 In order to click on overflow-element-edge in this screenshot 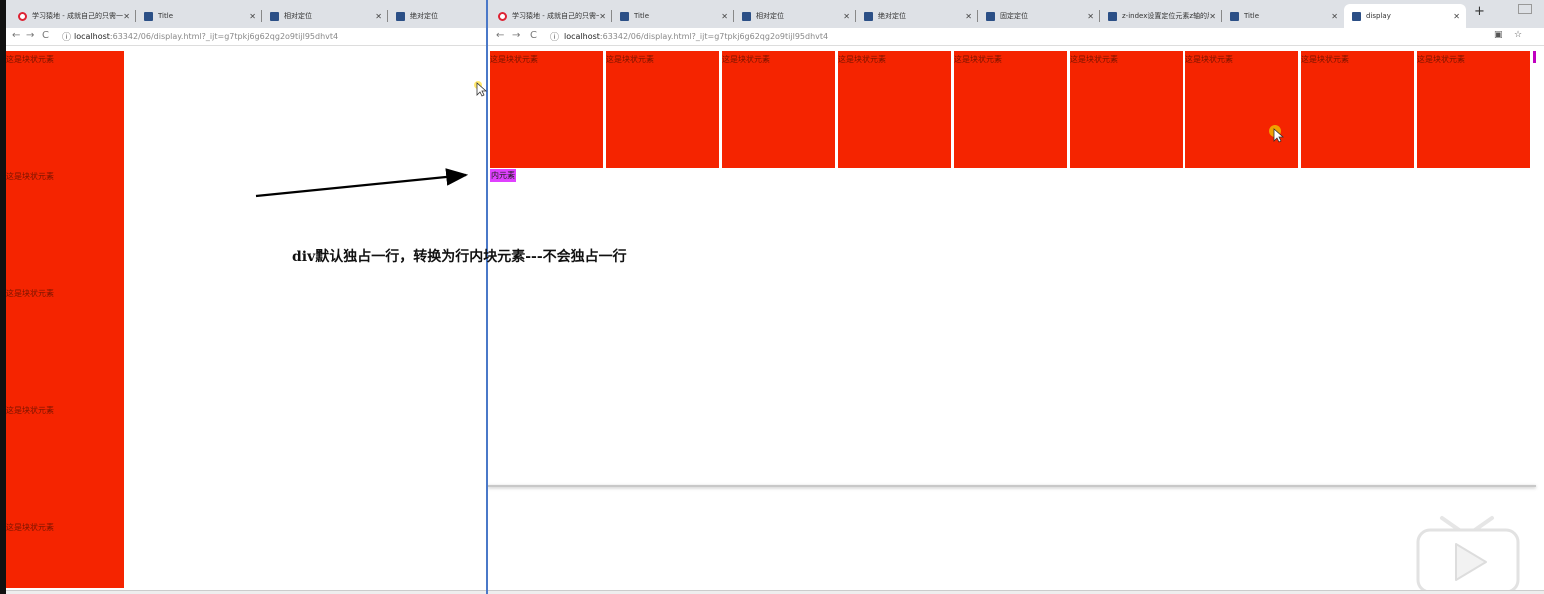, I will do `click(1534, 57)`.